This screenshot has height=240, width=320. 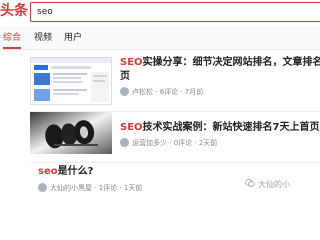 I want to click on result-meta: 卢松松 · 6评论 · 7月前, so click(x=161, y=92).